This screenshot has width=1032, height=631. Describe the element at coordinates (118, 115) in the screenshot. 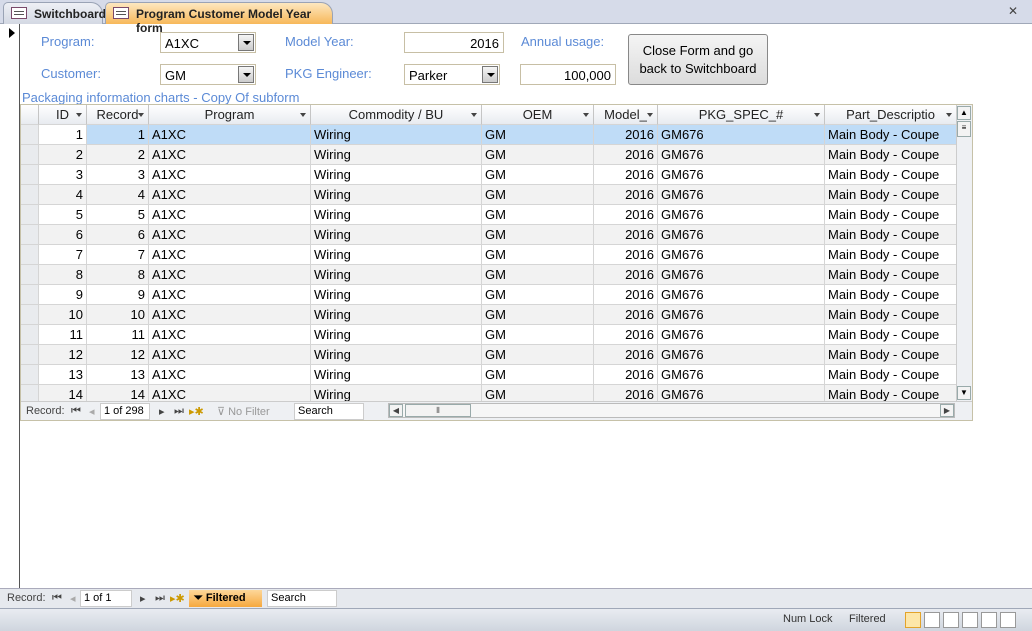

I see `column-header-record: Record` at that location.